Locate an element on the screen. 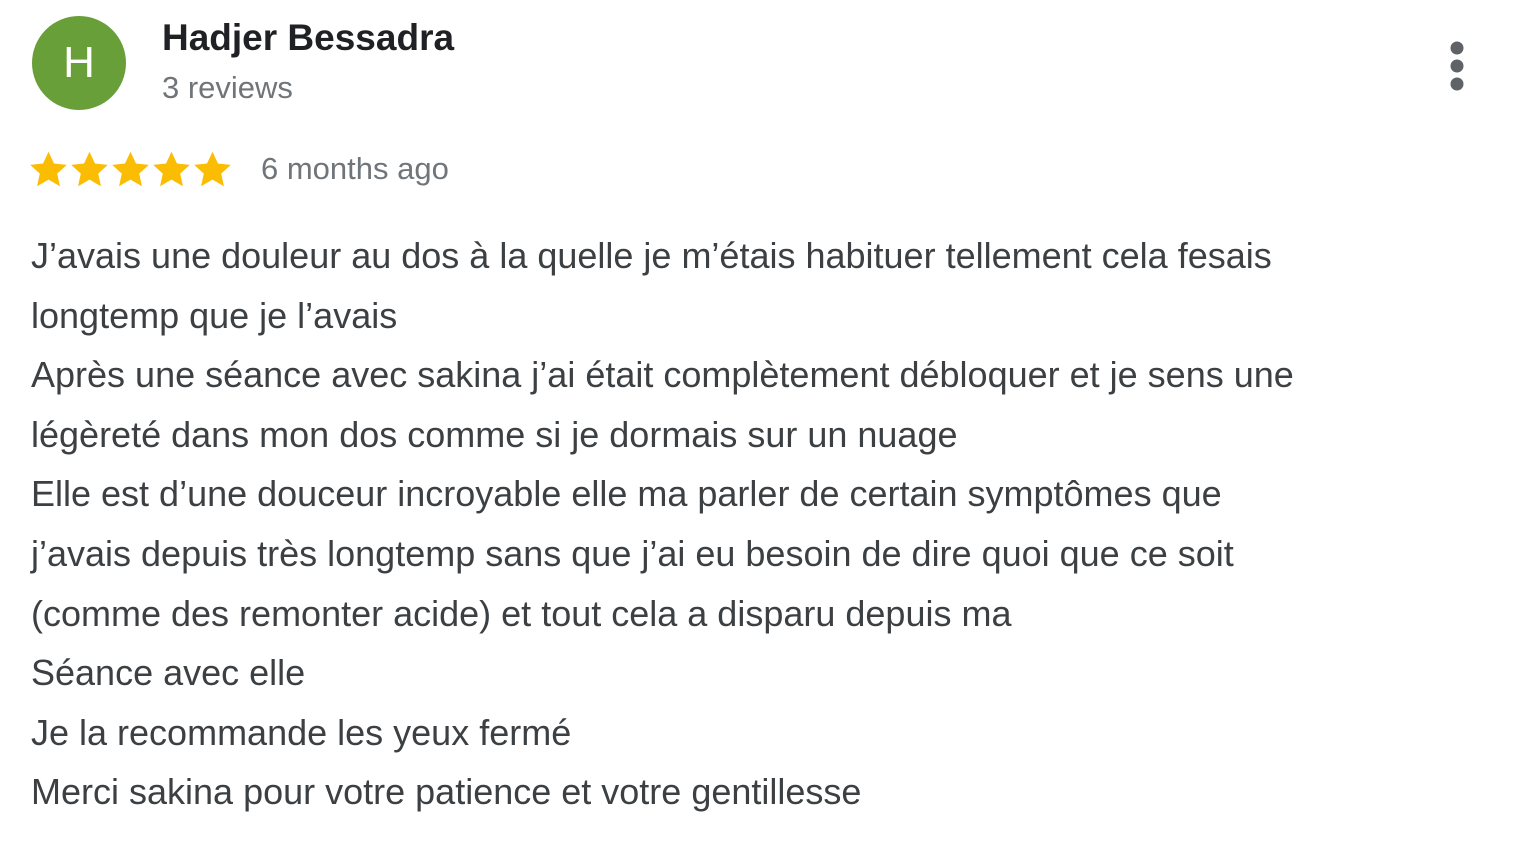  rating-row: 6 months ago is located at coordinates (238, 169).